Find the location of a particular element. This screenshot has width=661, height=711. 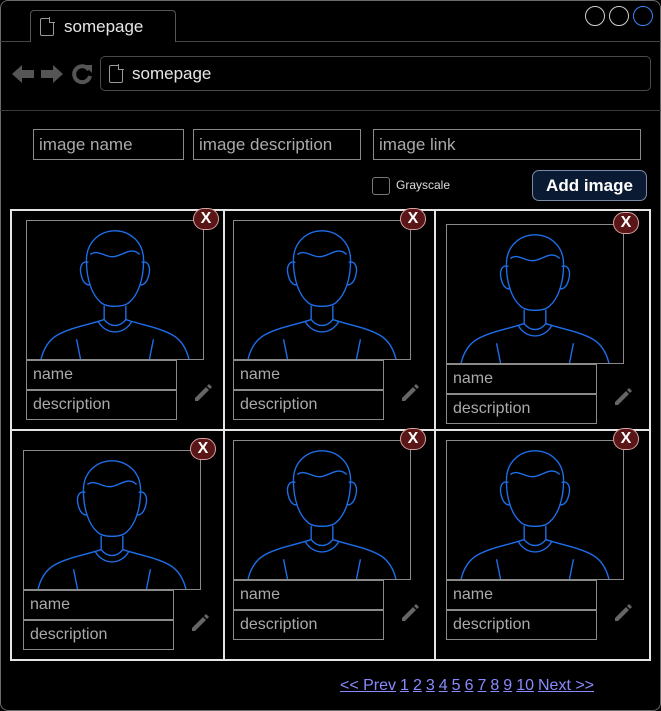

page-link: 8 is located at coordinates (494, 685).